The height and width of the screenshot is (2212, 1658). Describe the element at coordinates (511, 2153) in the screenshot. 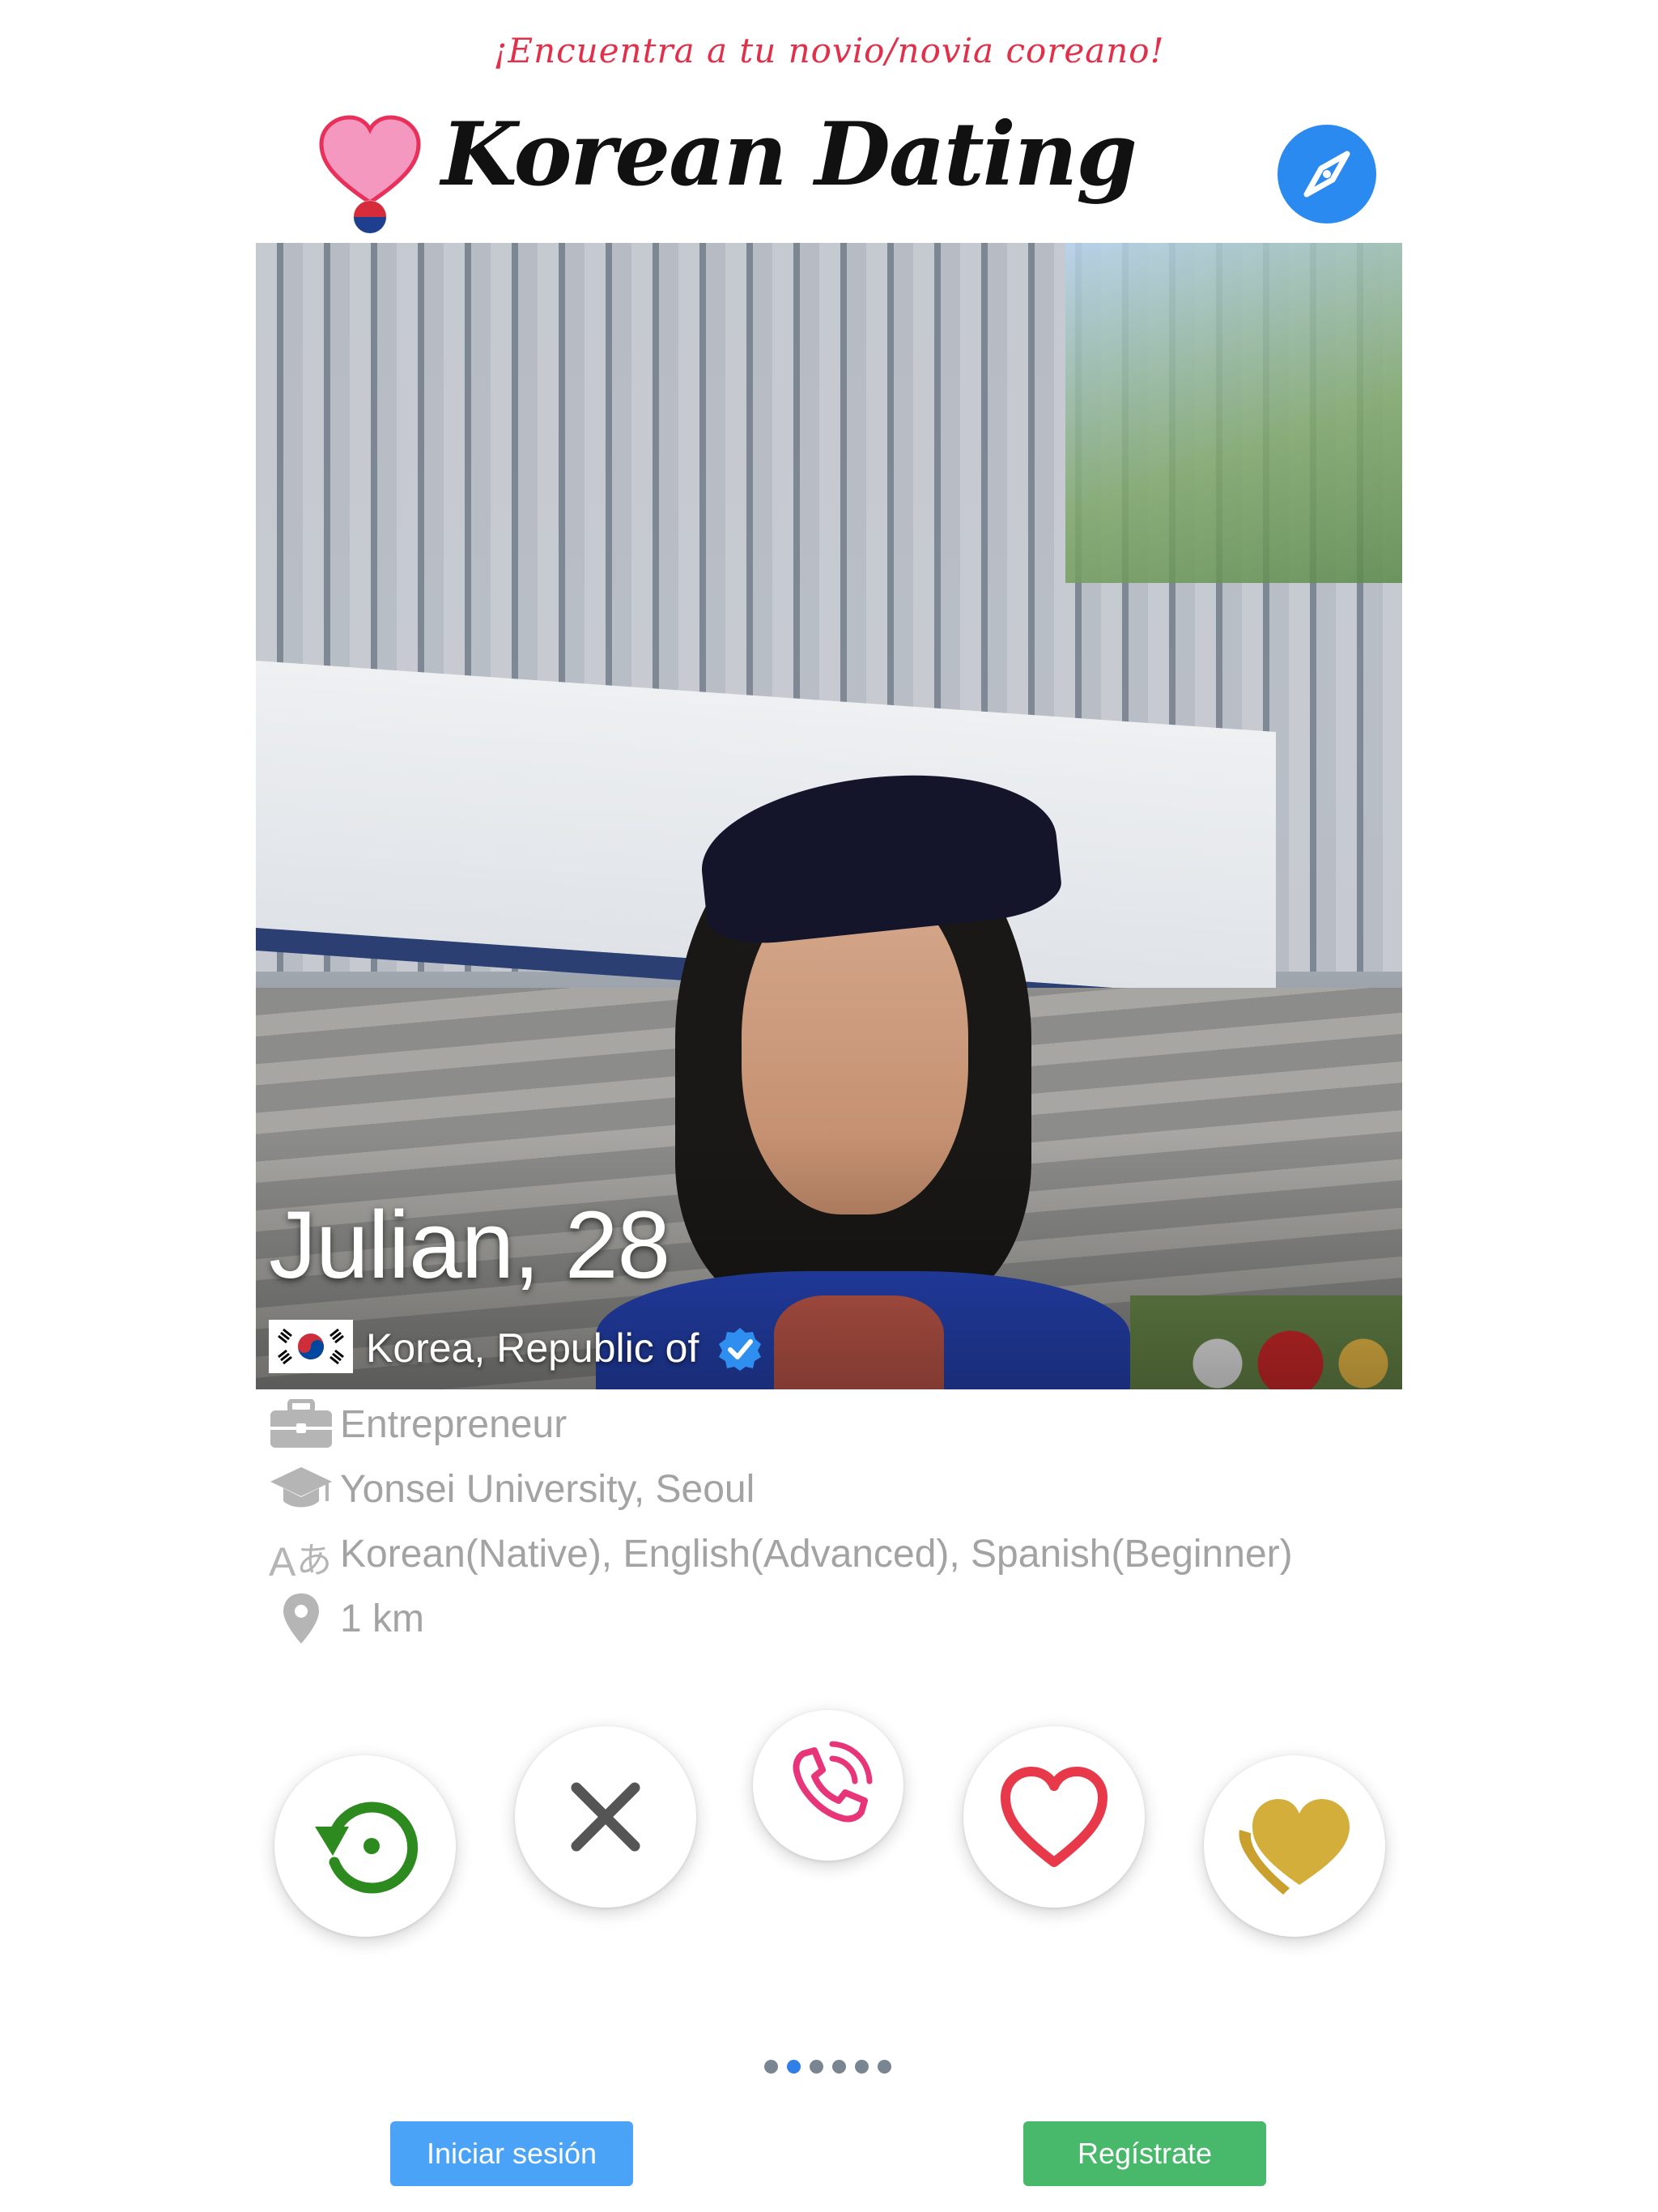

I see `login-button: Iniciar sesión` at that location.